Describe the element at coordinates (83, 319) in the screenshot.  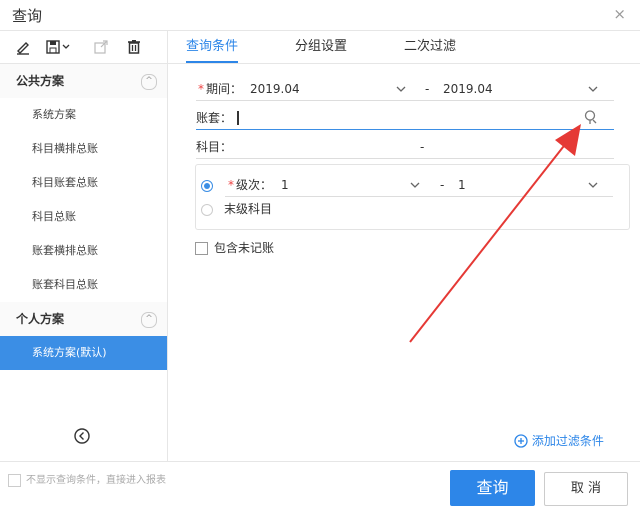
I see `personal-schemes-header: 个人方案 ^` at that location.